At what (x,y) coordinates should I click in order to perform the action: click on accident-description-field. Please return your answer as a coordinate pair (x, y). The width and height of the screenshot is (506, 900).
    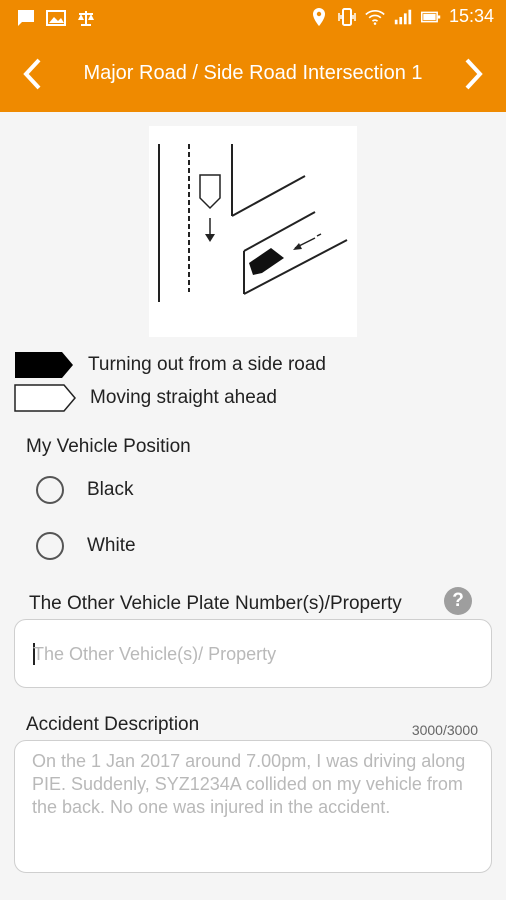
    Looking at the image, I should click on (253, 806).